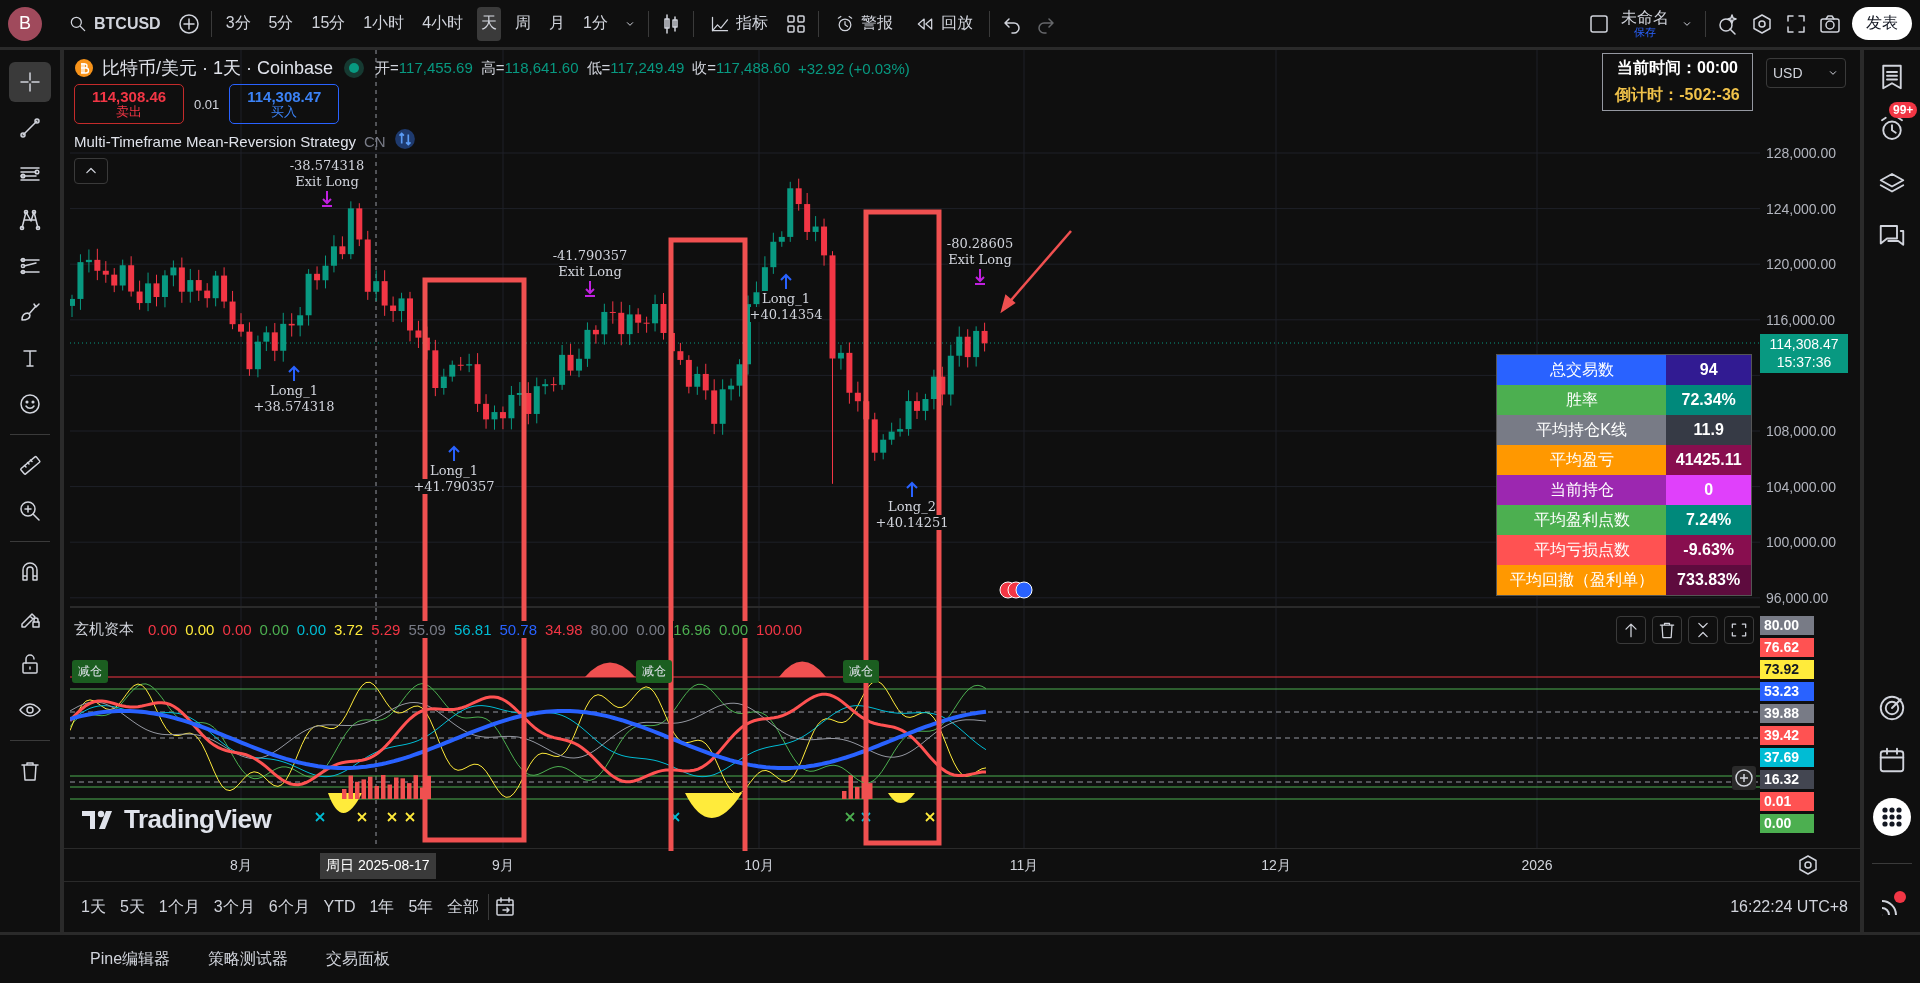 This screenshot has height=983, width=1920. I want to click on price-tick: 128,000.00, so click(1801, 153).